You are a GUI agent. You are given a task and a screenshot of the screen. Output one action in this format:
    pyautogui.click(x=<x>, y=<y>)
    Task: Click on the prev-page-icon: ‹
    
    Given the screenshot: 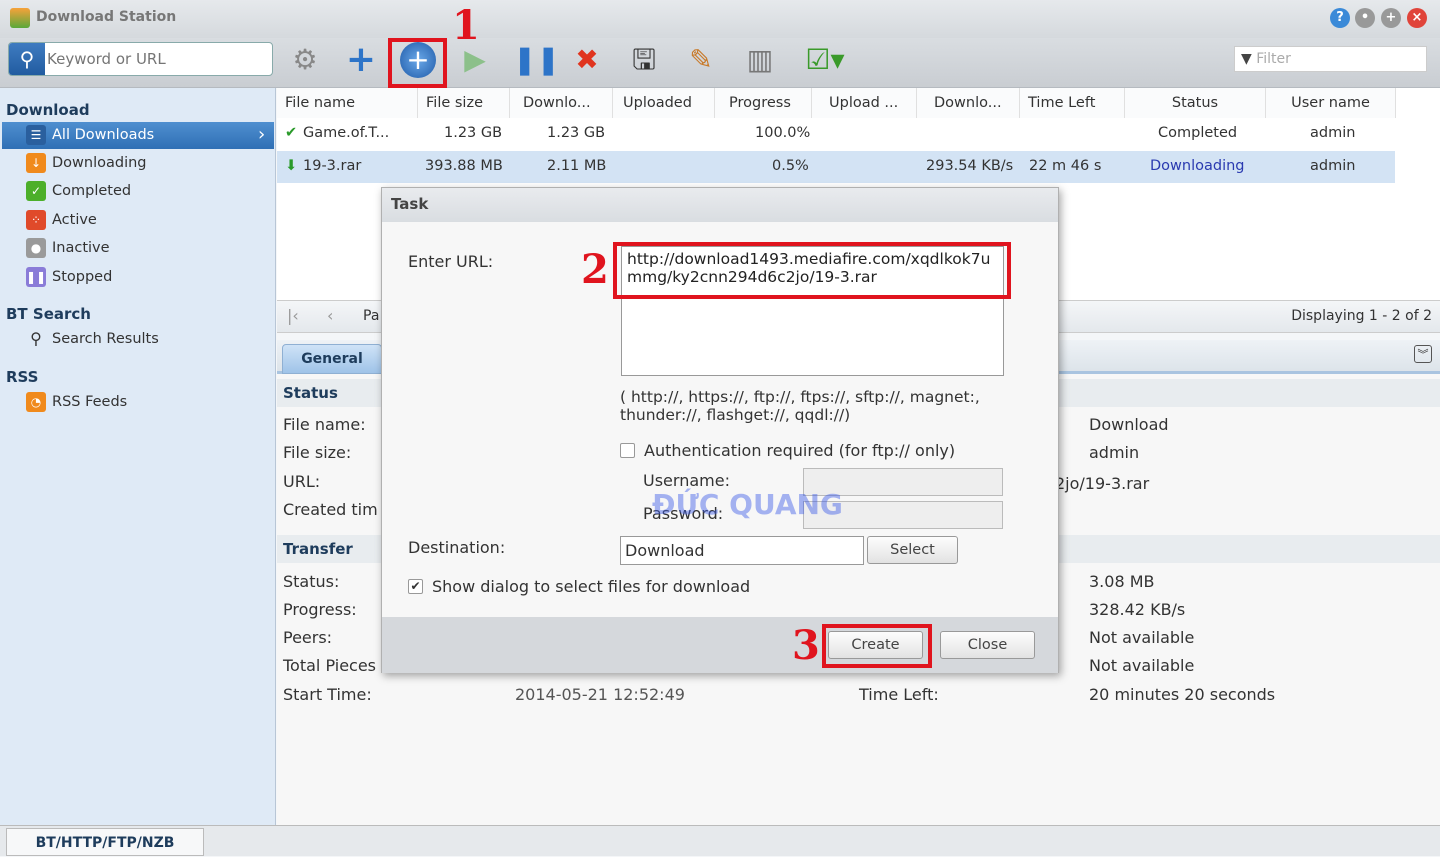 What is the action you would take?
    pyautogui.click(x=330, y=315)
    